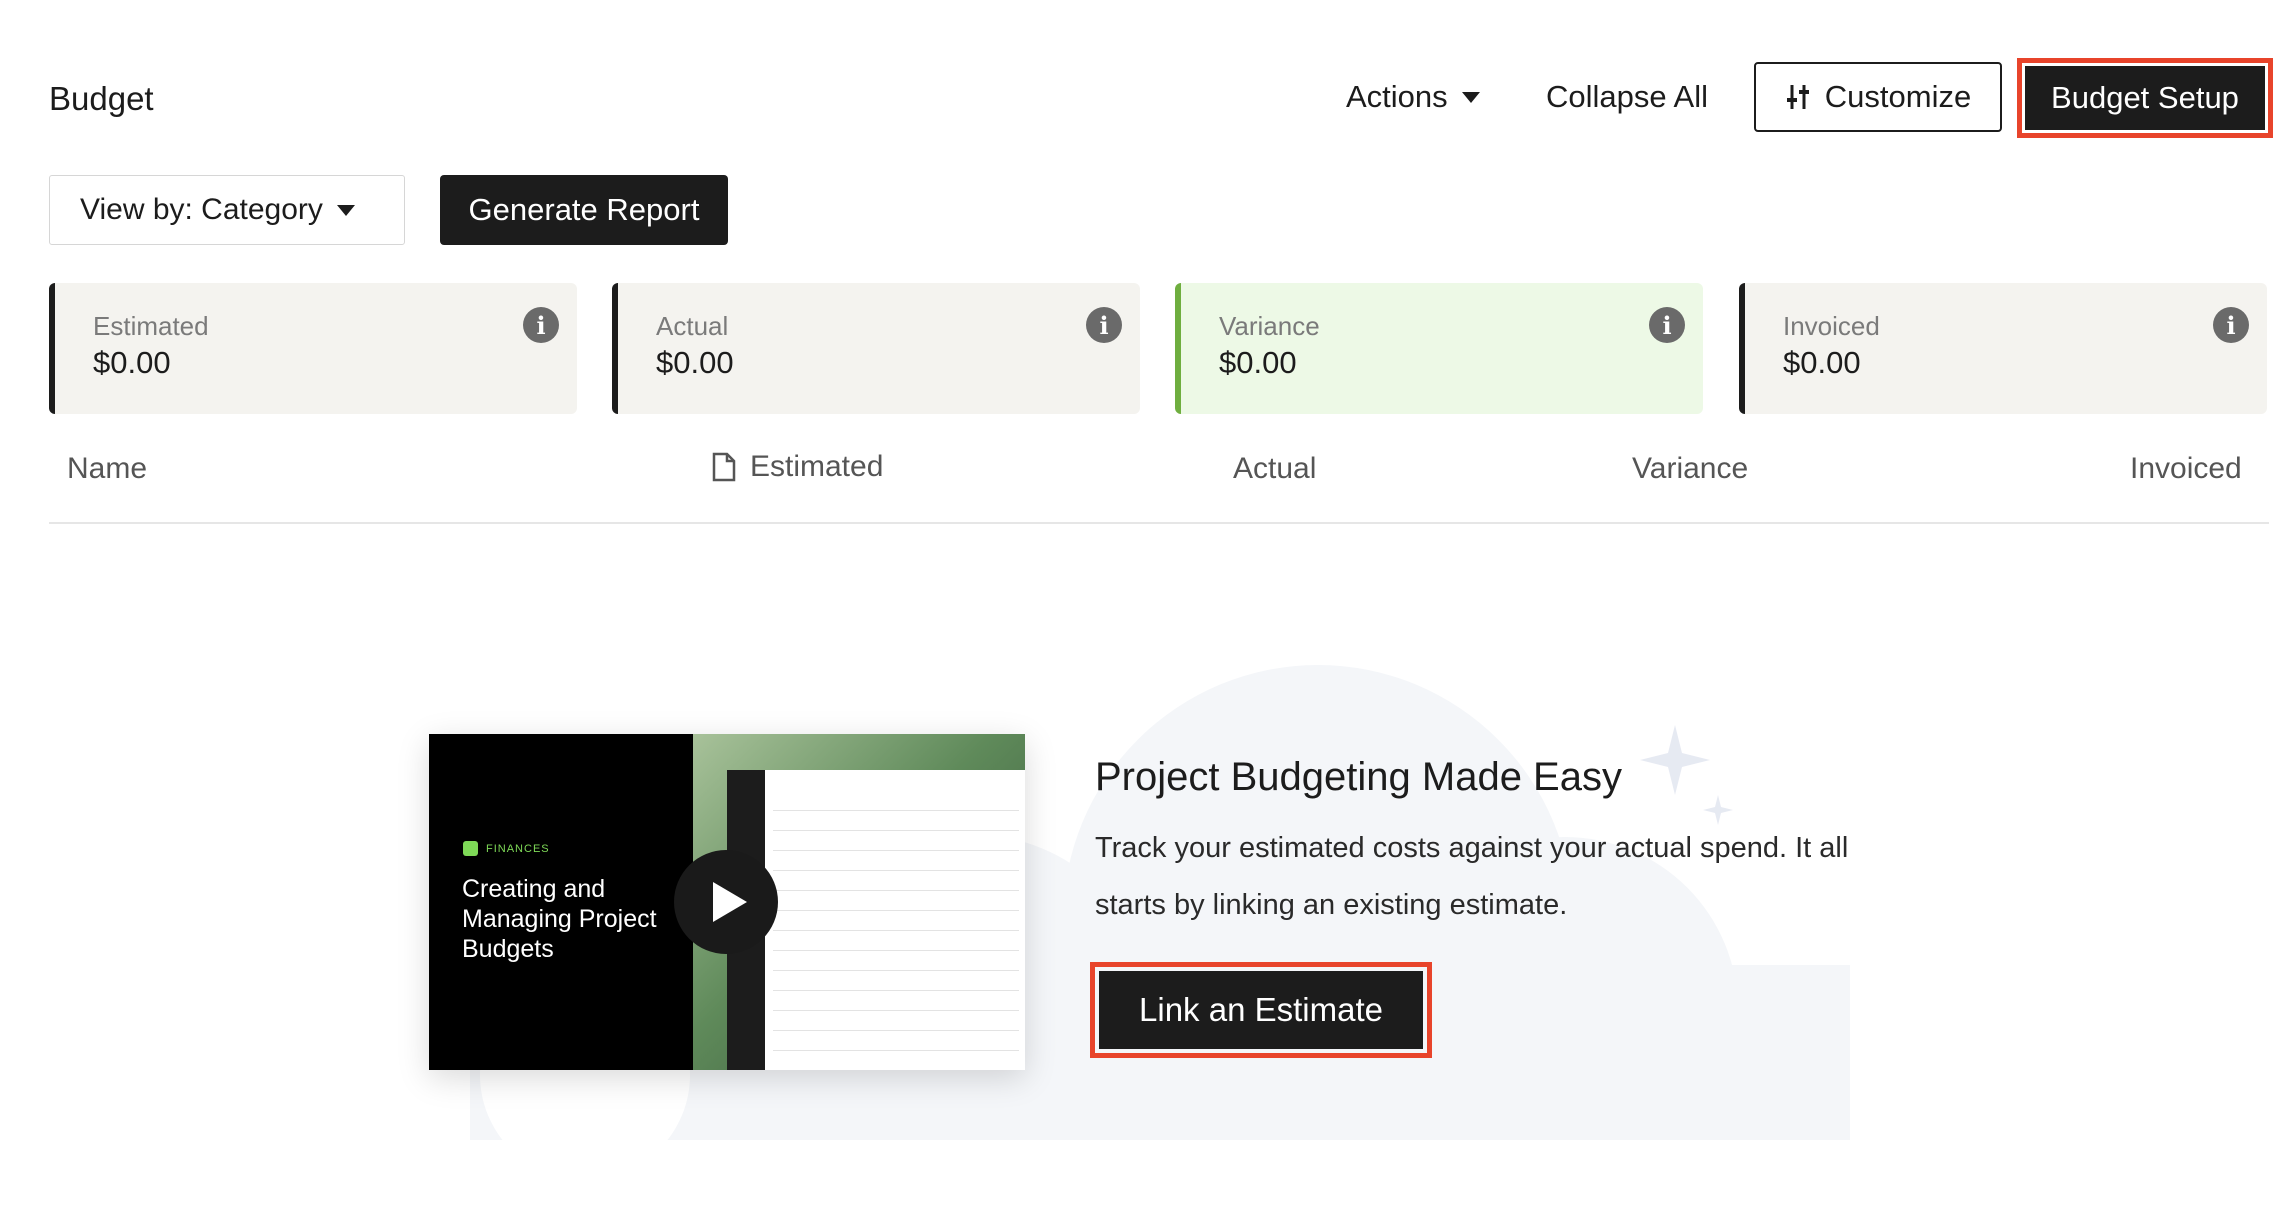 The width and height of the screenshot is (2288, 1210). Describe the element at coordinates (1690, 469) in the screenshot. I see `column-header-variance: Variance` at that location.